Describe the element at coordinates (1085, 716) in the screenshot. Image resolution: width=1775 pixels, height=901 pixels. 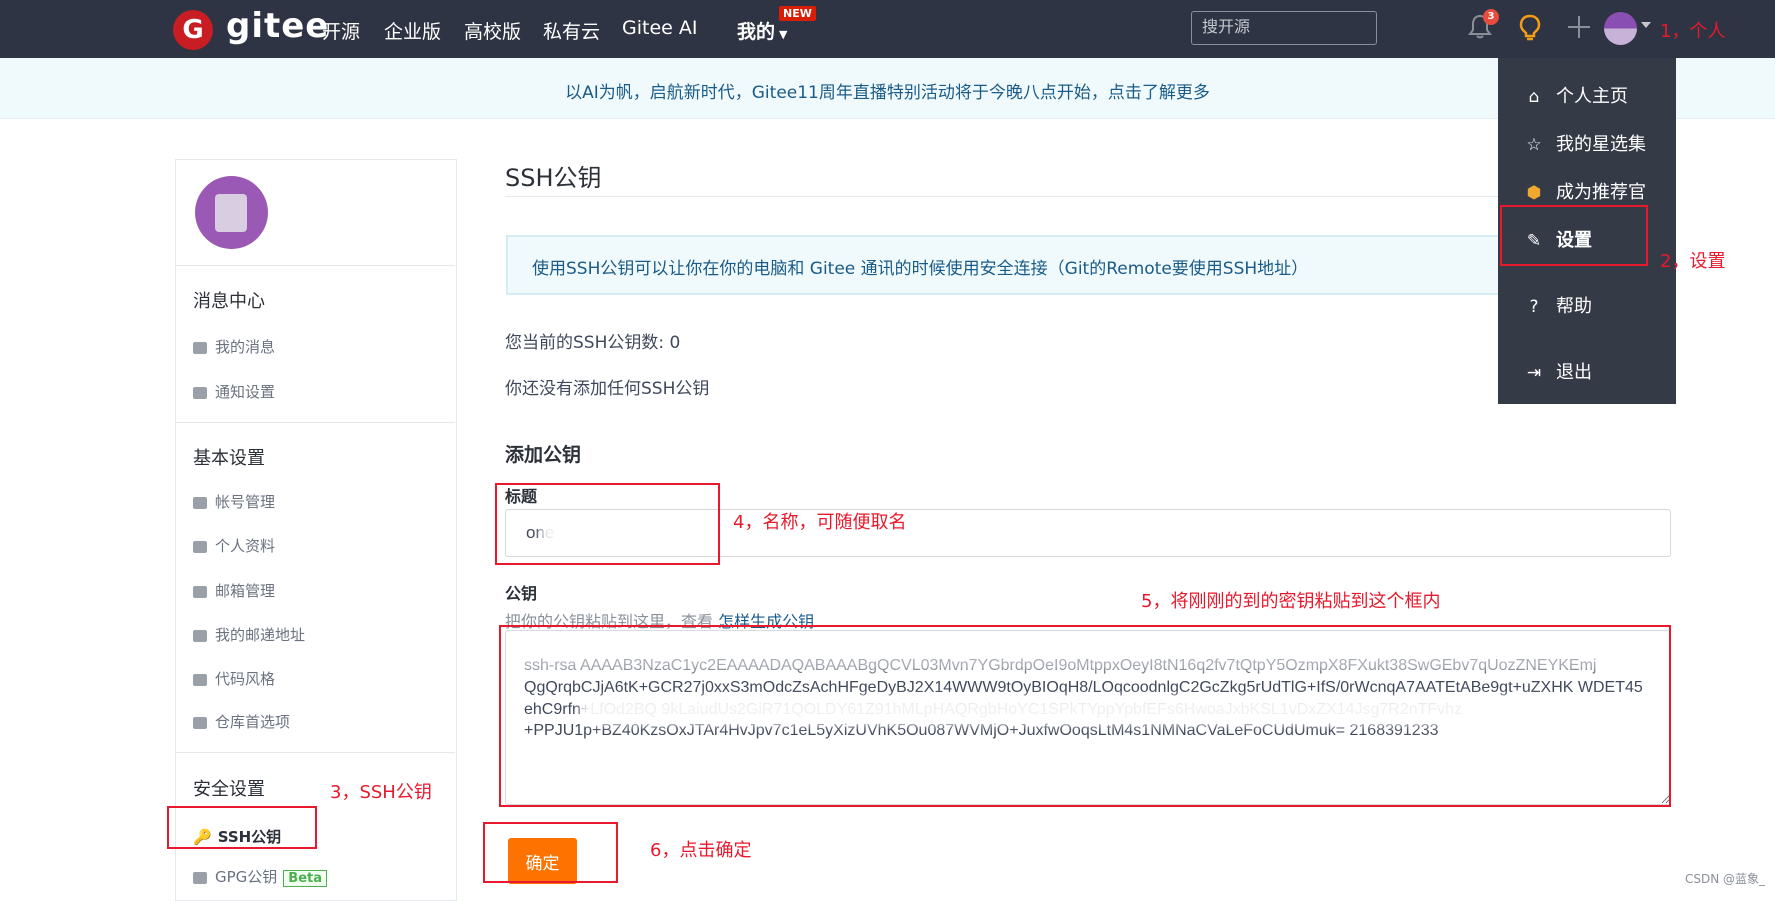
I see `annotation-box-key` at that location.